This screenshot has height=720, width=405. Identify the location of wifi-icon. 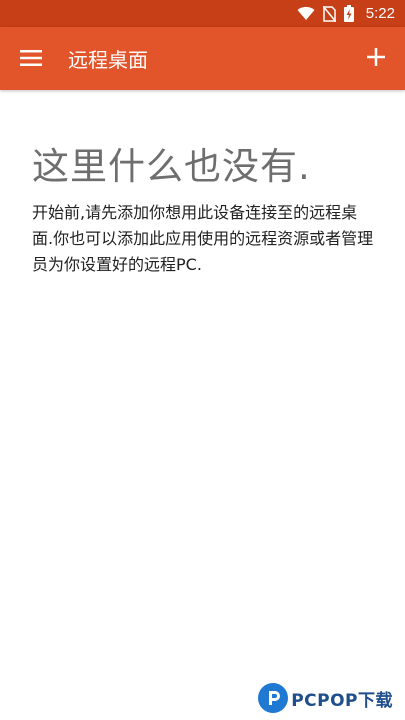
(306, 13).